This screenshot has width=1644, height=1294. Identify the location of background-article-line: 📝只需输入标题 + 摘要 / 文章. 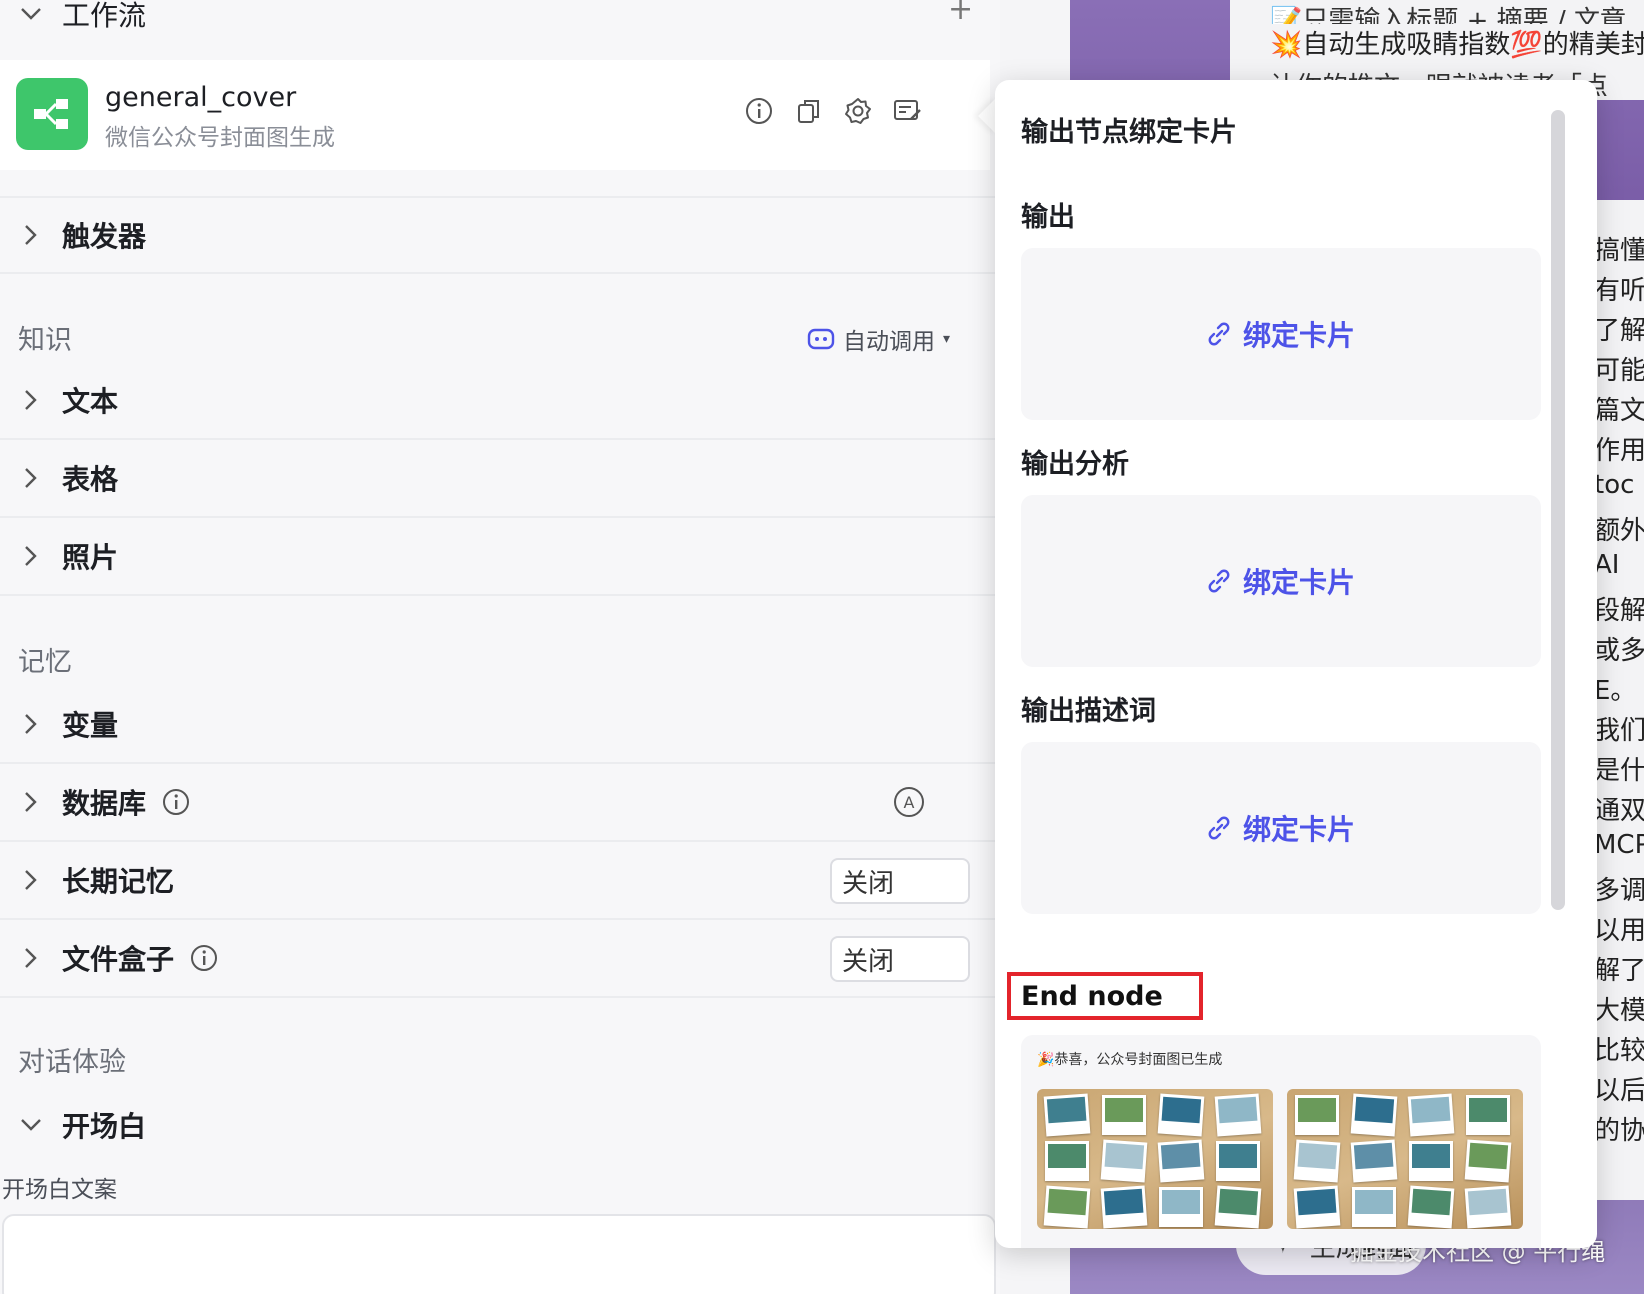
(1448, 15).